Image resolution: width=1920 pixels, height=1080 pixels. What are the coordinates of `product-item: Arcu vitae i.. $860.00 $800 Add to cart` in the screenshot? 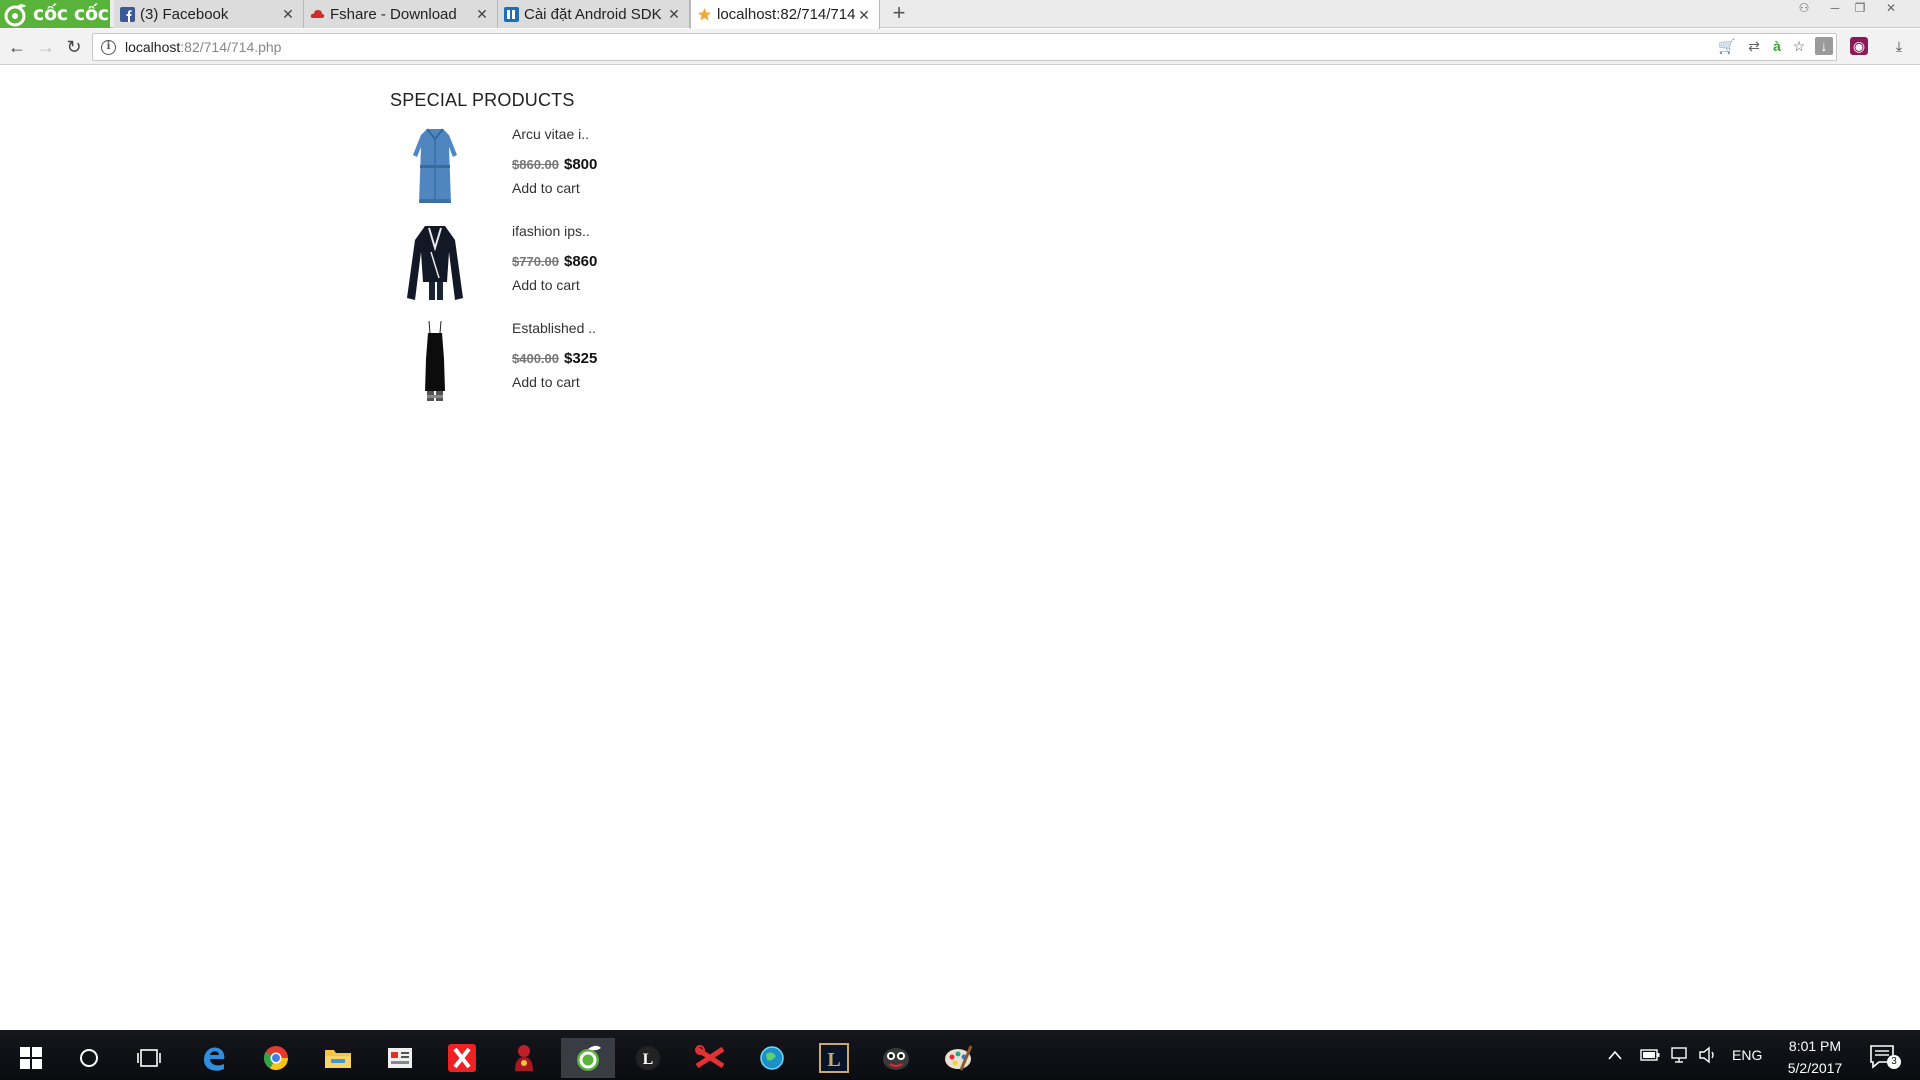 It's located at (690, 171).